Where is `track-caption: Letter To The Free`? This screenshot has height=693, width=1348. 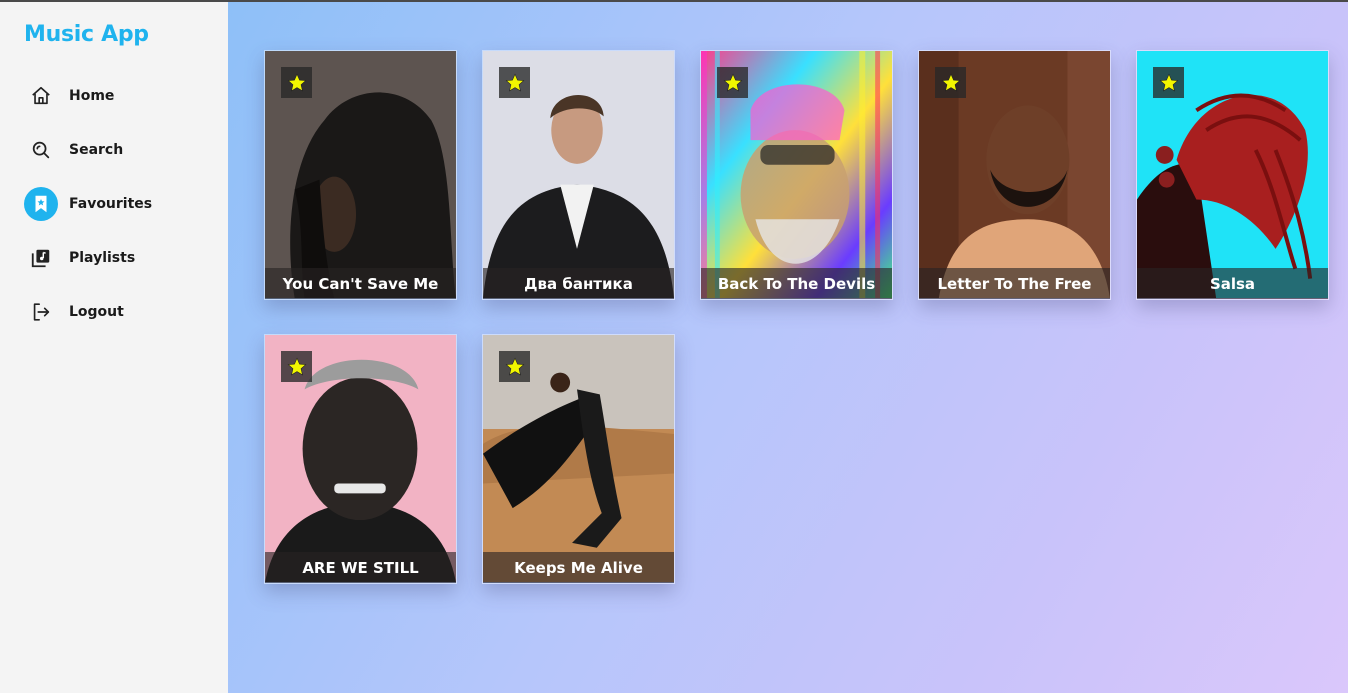
track-caption: Letter To The Free is located at coordinates (1014, 283).